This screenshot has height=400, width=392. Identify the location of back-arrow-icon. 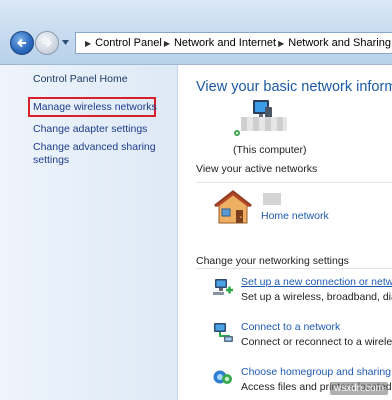
(21, 43).